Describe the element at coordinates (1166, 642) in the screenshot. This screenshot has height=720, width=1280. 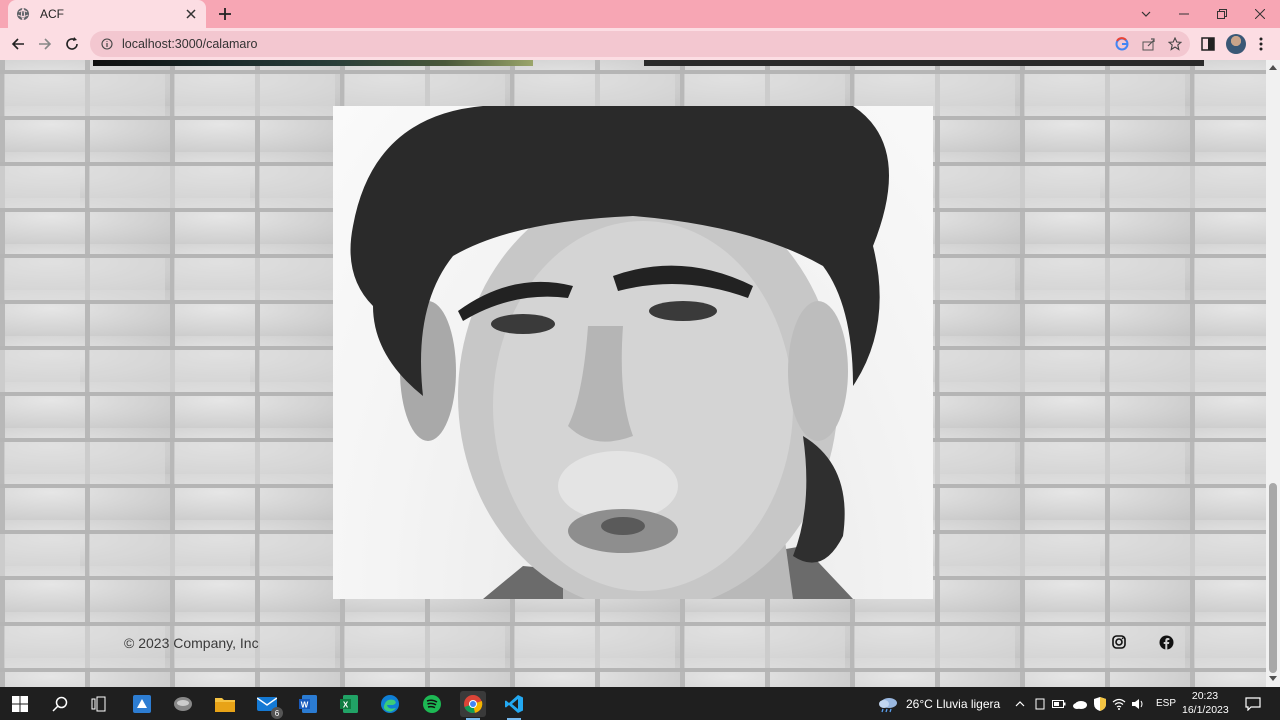
I see `facebook-icon` at that location.